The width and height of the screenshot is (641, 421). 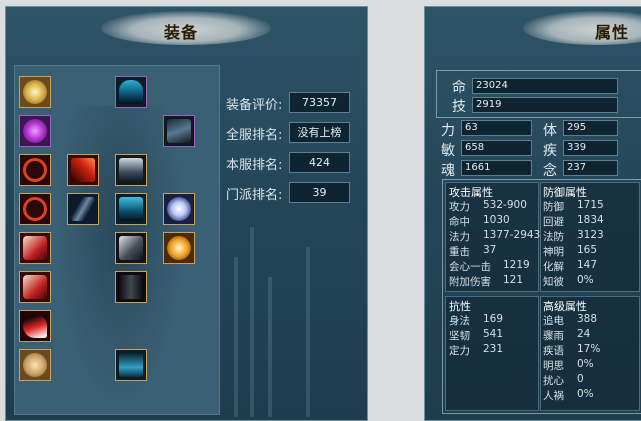 What do you see at coordinates (493, 319) in the screenshot?
I see `stat-value: 169` at bounding box center [493, 319].